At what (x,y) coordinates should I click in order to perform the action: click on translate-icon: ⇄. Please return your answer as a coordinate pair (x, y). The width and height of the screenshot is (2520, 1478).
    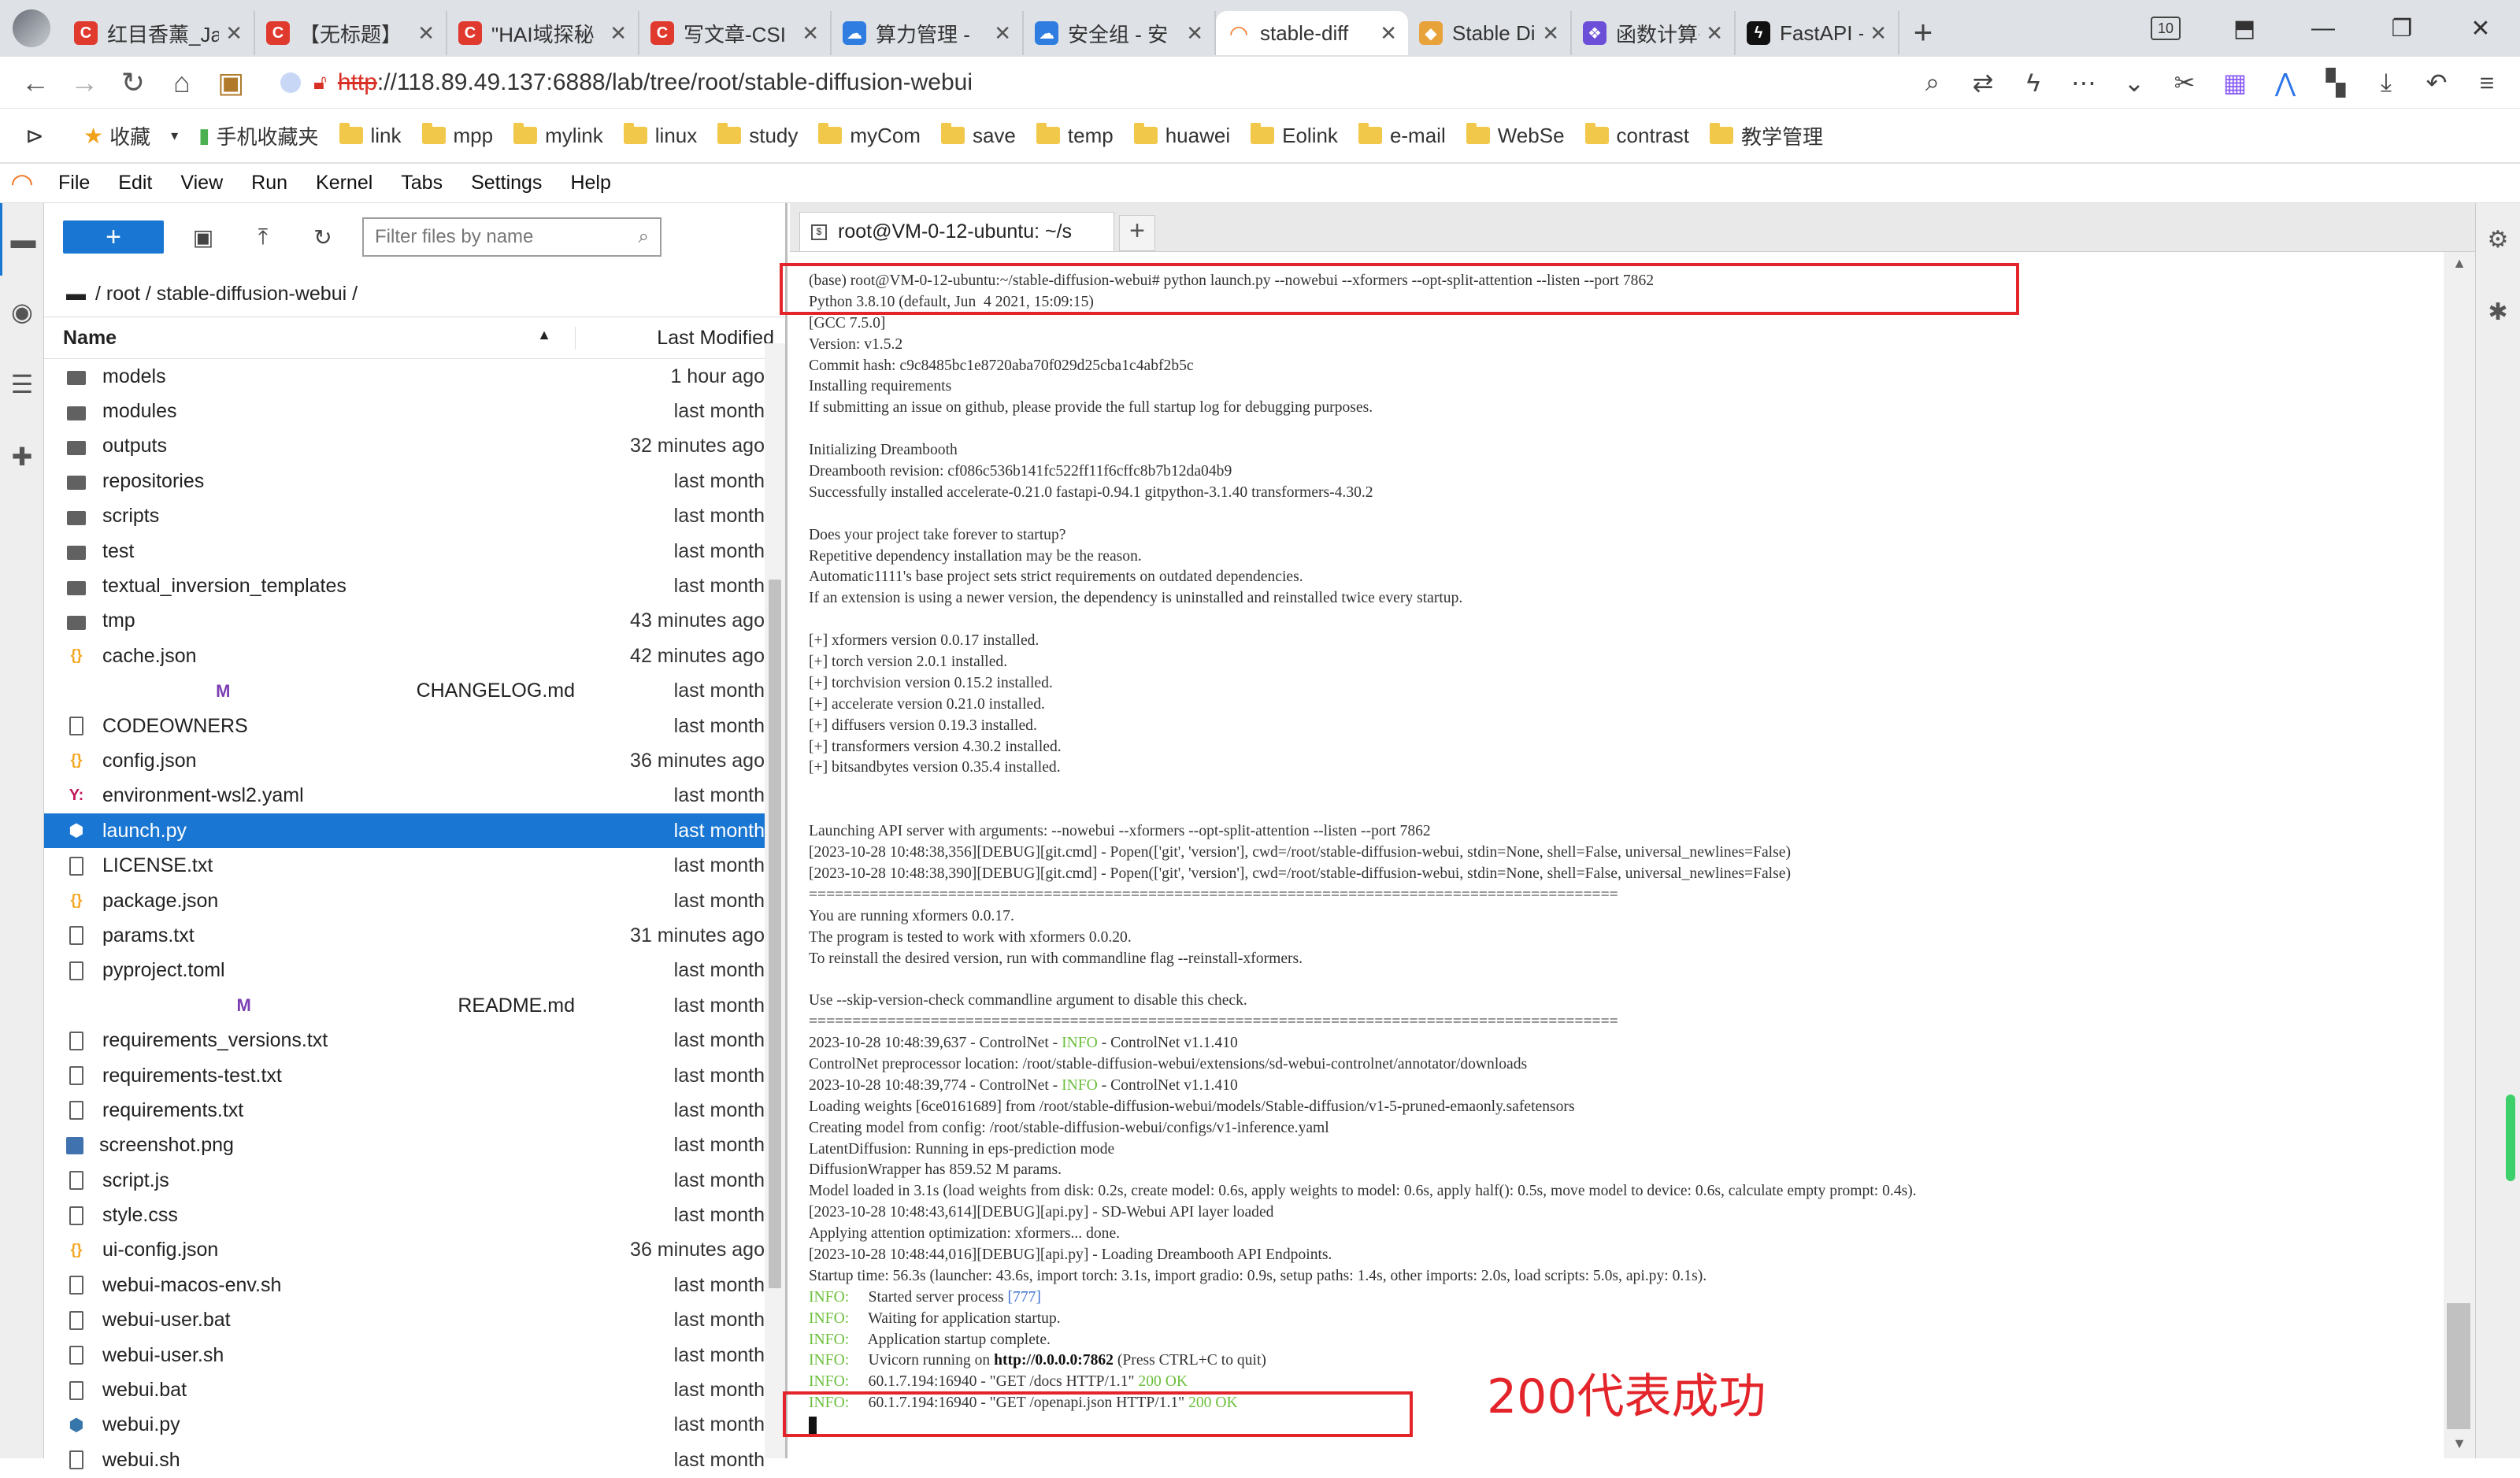
    Looking at the image, I should click on (1983, 83).